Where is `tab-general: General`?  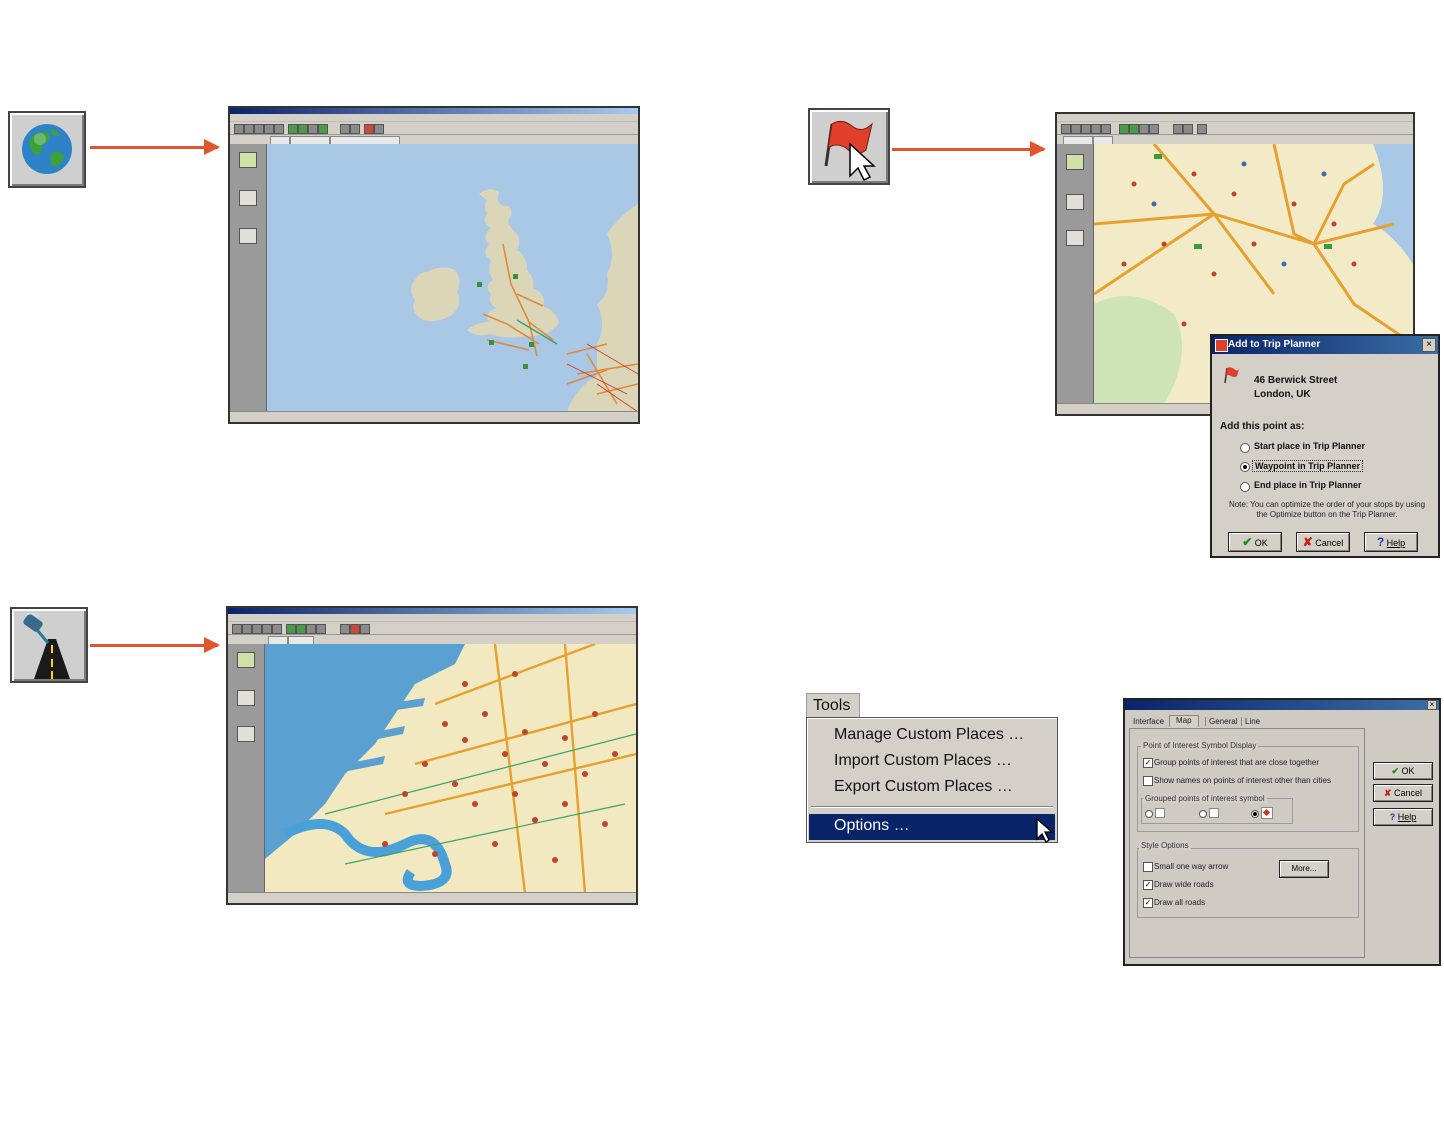
tab-general: General is located at coordinates (1221, 721).